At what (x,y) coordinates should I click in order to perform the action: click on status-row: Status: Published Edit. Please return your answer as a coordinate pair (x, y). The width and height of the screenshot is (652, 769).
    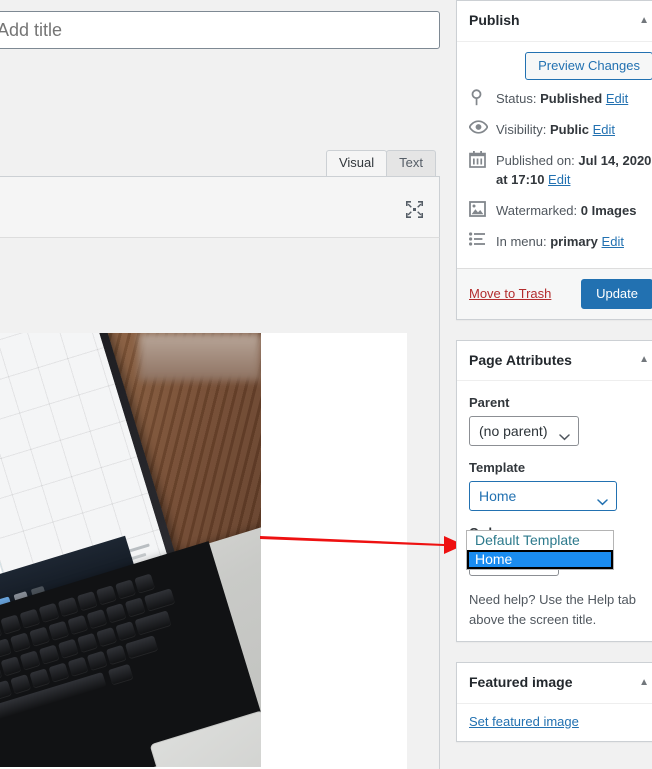
    Looking at the image, I should click on (560, 99).